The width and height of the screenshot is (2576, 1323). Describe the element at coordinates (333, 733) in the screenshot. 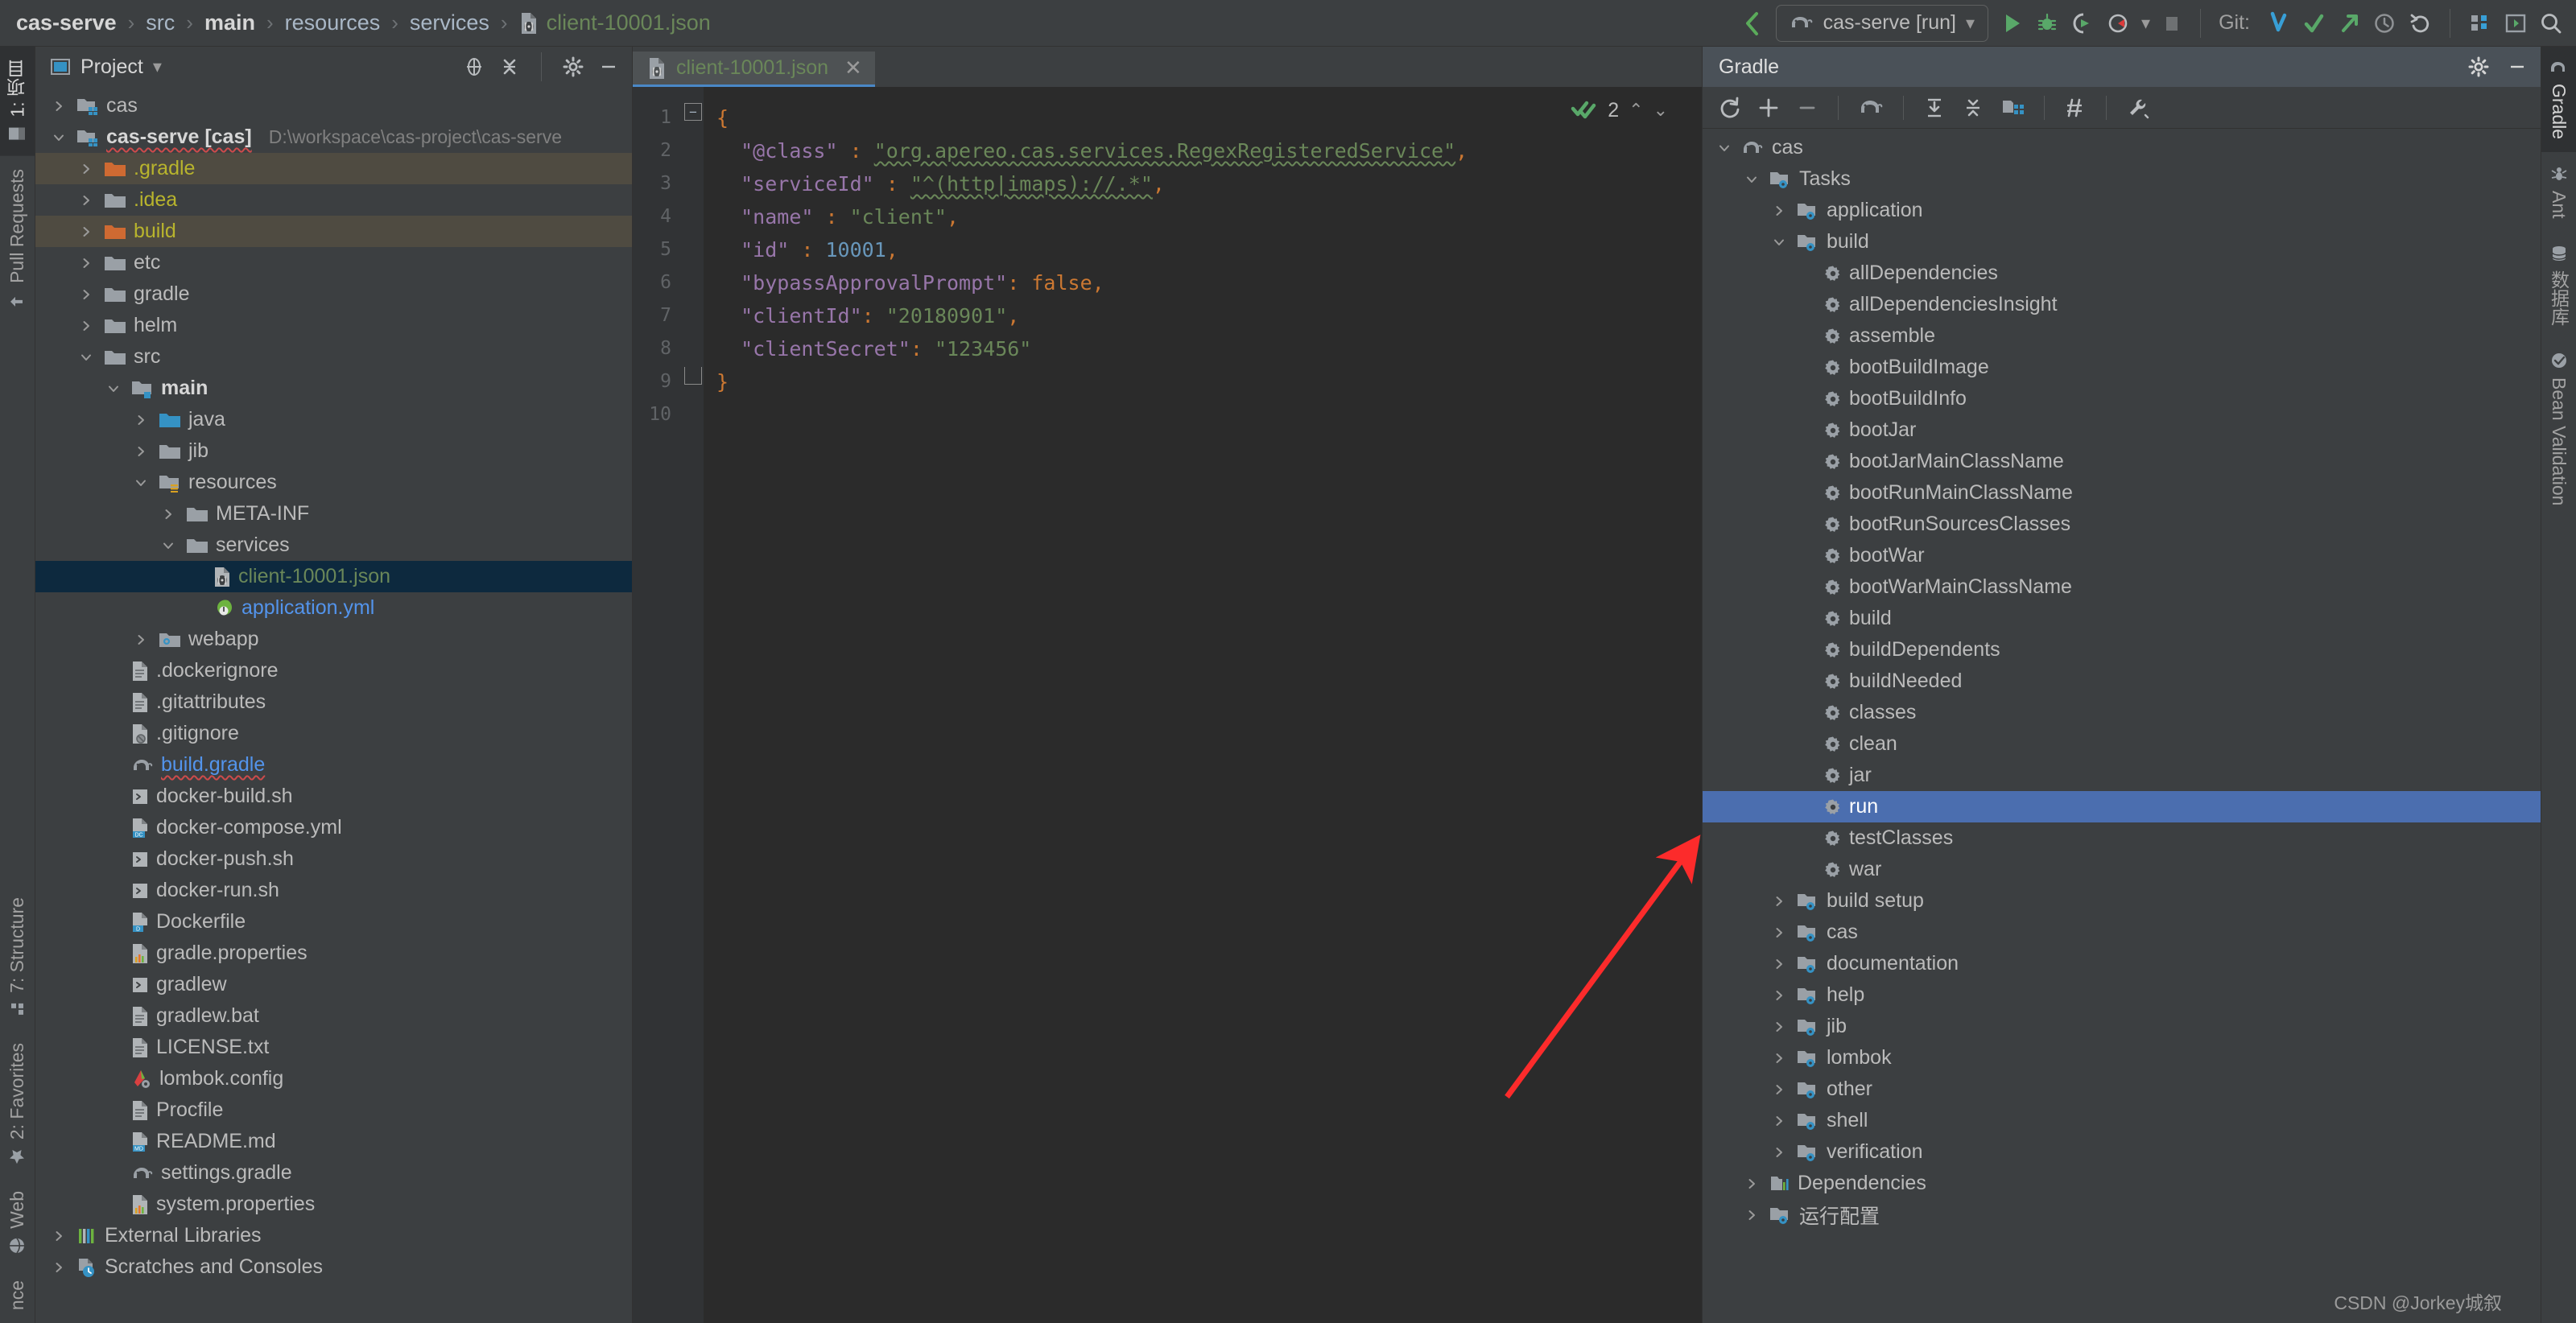

I see `project-tree-item: .gitignore` at that location.